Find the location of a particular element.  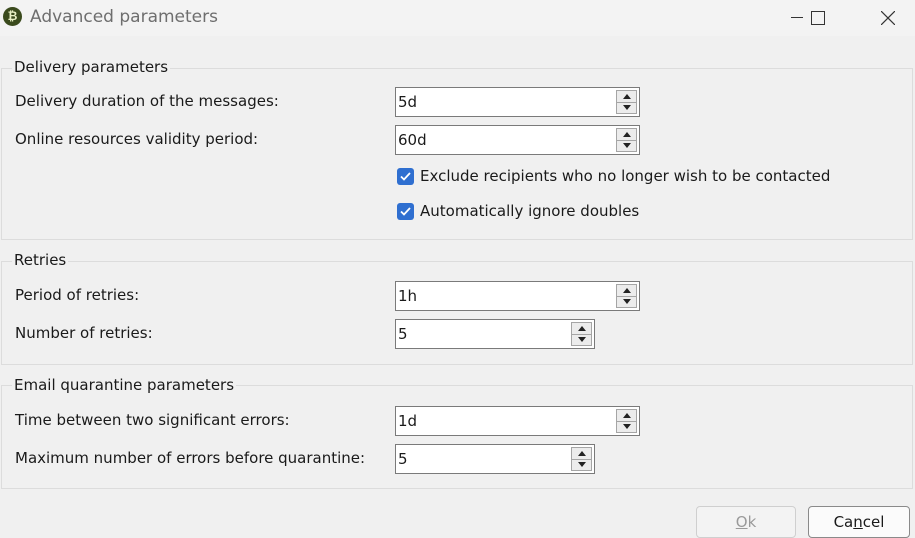

exclude-recipients-checkbox is located at coordinates (405, 176).